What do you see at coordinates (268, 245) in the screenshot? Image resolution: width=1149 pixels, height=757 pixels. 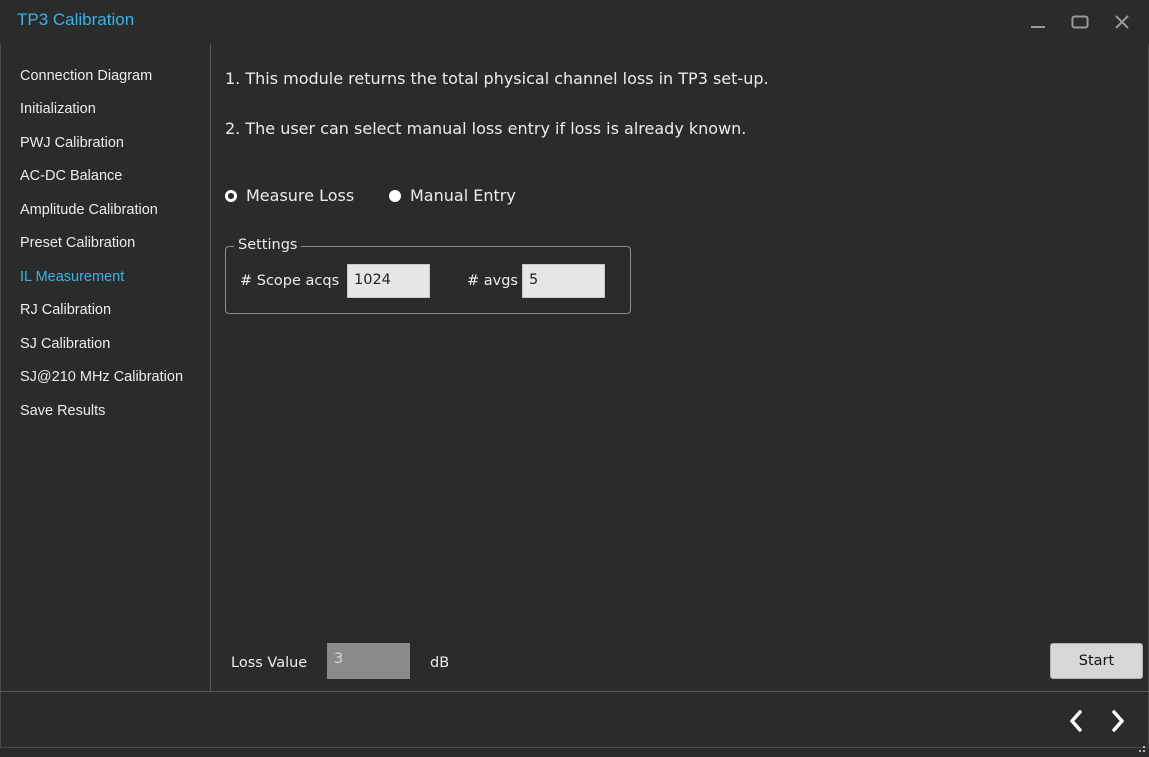 I see `settings-title: Settings` at bounding box center [268, 245].